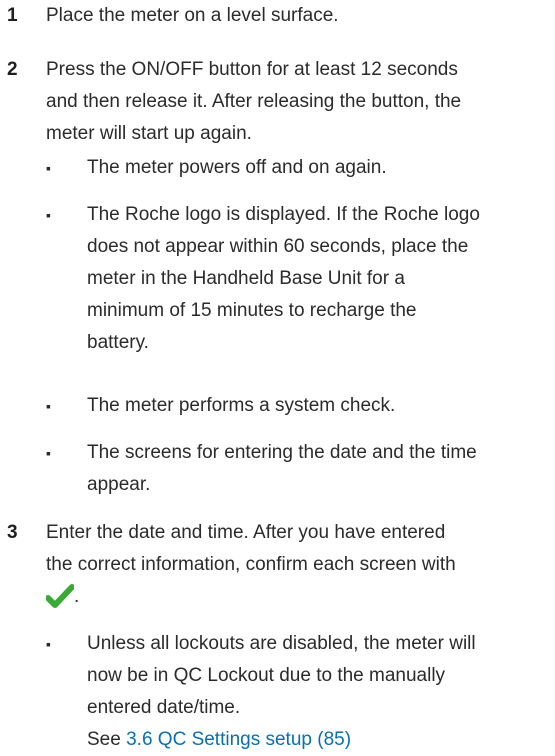 Image resolution: width=555 pixels, height=756 pixels. I want to click on bullet-text-line: now be in QC Lockout due to the manually, so click(266, 675).